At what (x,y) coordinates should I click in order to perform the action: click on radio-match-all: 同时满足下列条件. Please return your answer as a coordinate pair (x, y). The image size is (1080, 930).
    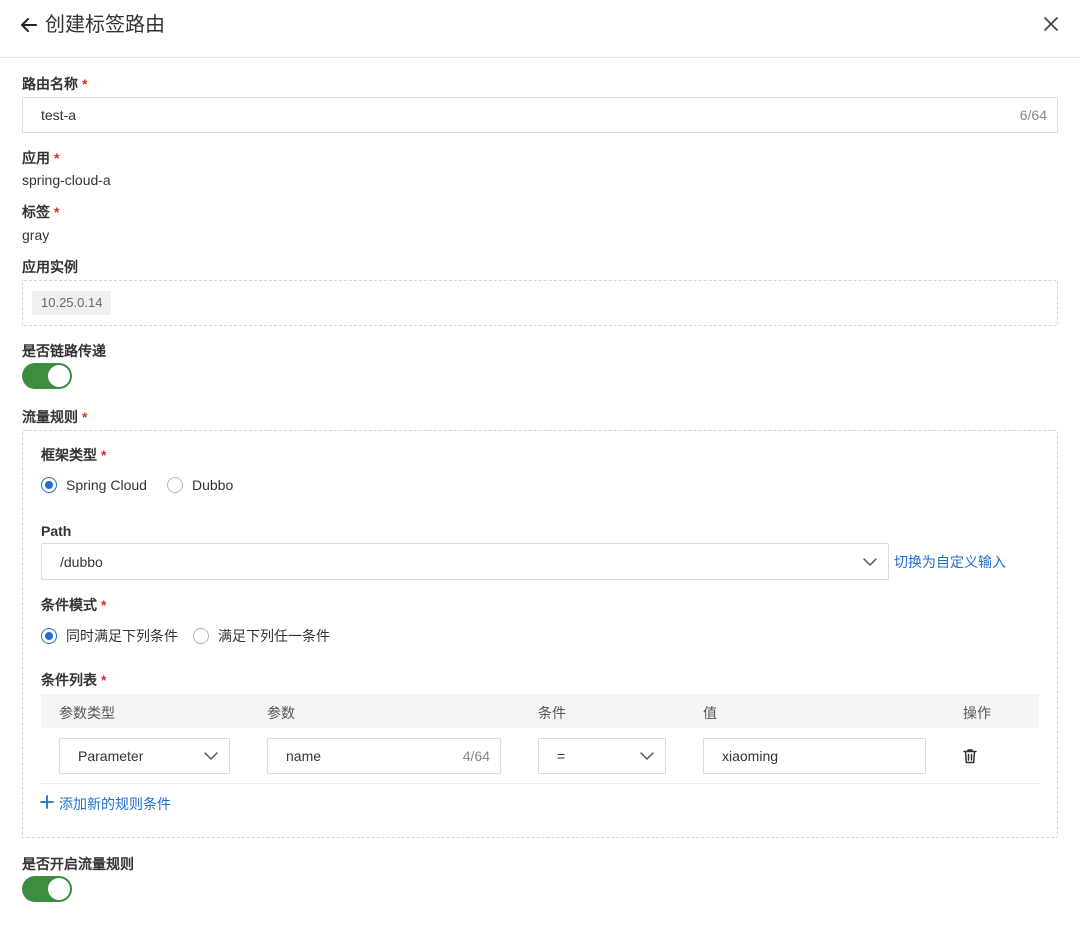
    Looking at the image, I should click on (109, 636).